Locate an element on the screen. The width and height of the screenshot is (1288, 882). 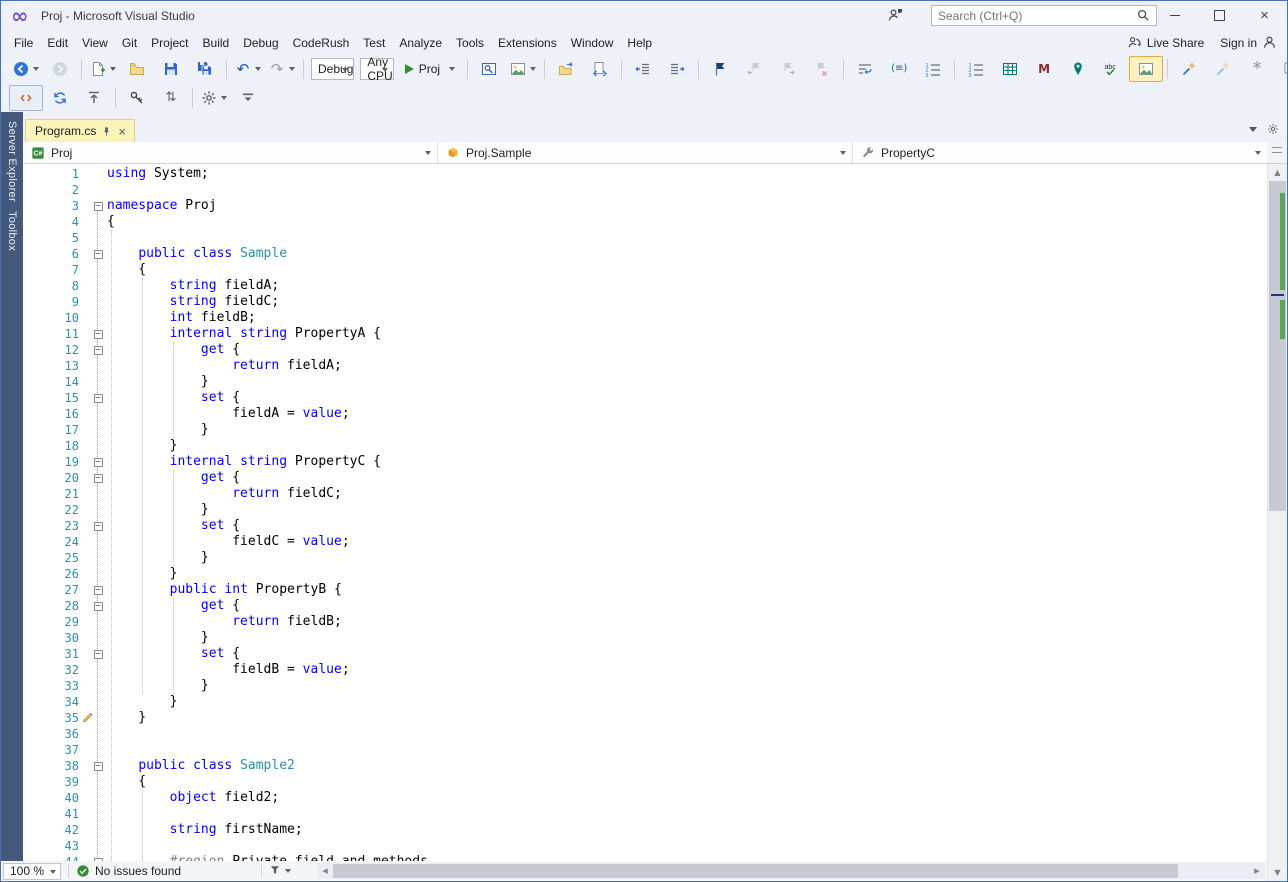
scroll-down-icon: ▼ is located at coordinates (1277, 872).